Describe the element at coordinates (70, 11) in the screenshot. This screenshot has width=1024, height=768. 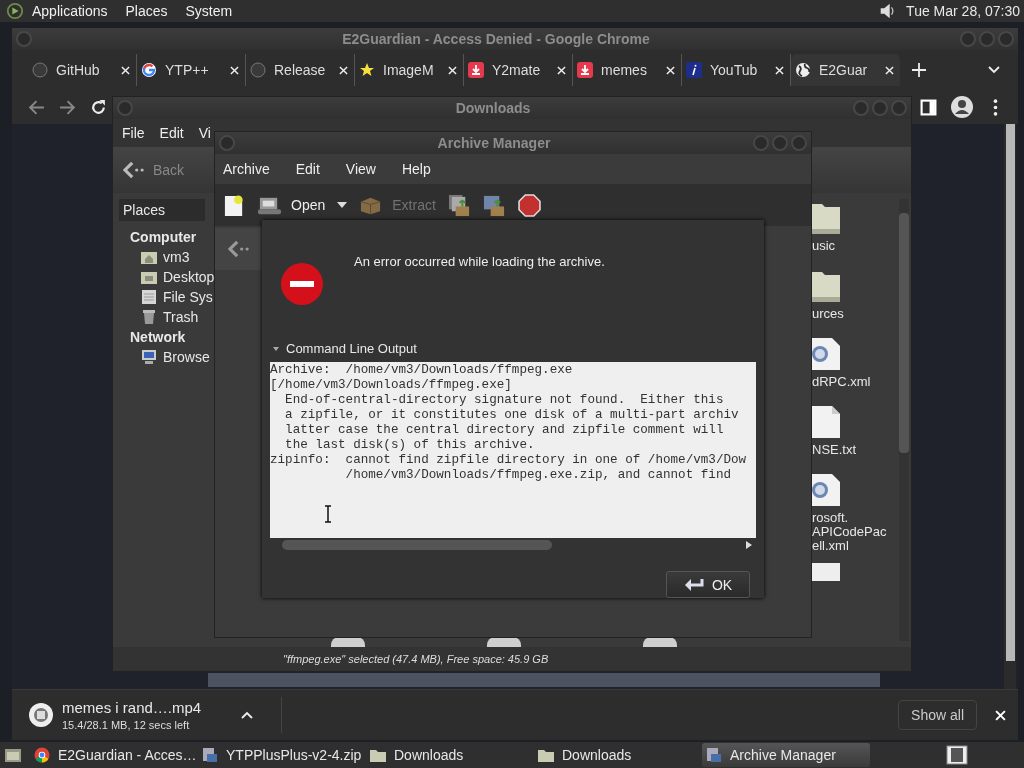
I see `panel-menu: Applications` at that location.